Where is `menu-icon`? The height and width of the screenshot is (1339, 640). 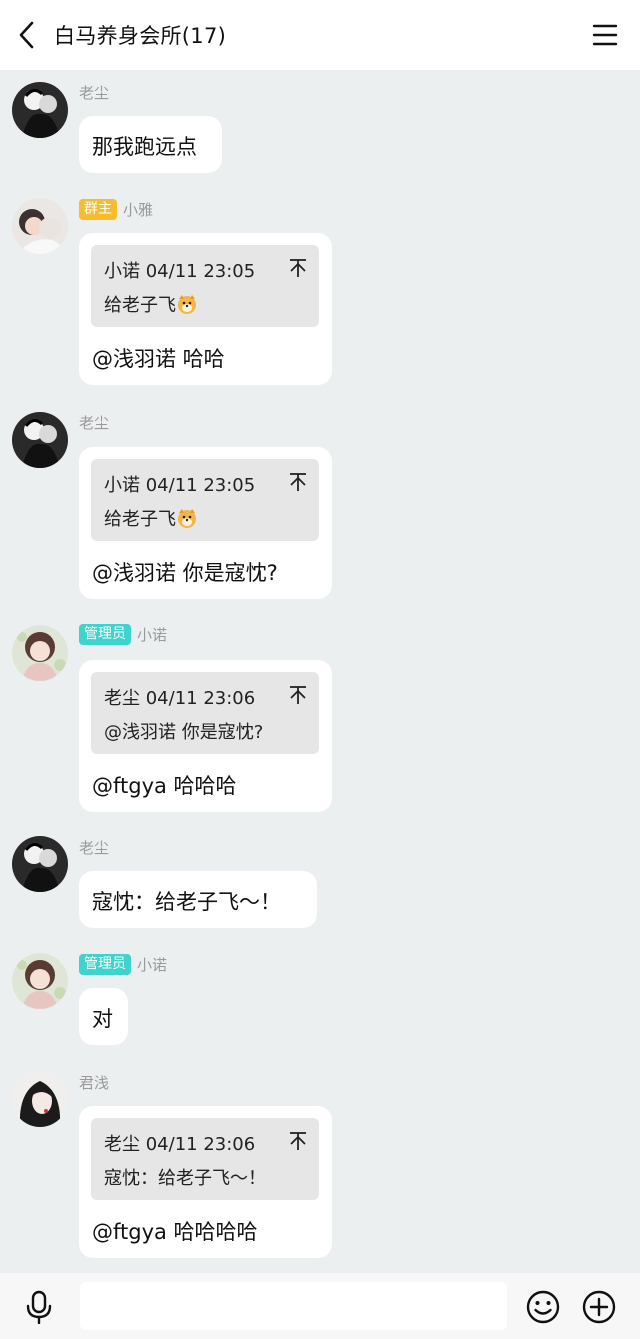 menu-icon is located at coordinates (605, 35).